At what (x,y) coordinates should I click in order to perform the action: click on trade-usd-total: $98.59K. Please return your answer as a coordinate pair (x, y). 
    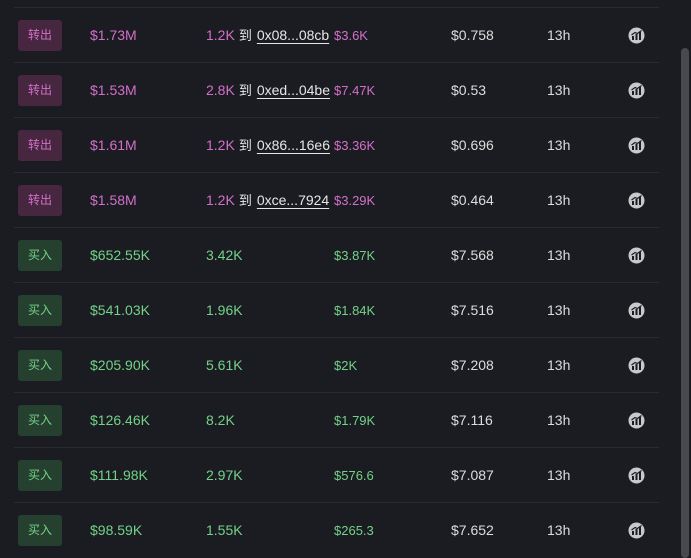
    Looking at the image, I should click on (116, 530).